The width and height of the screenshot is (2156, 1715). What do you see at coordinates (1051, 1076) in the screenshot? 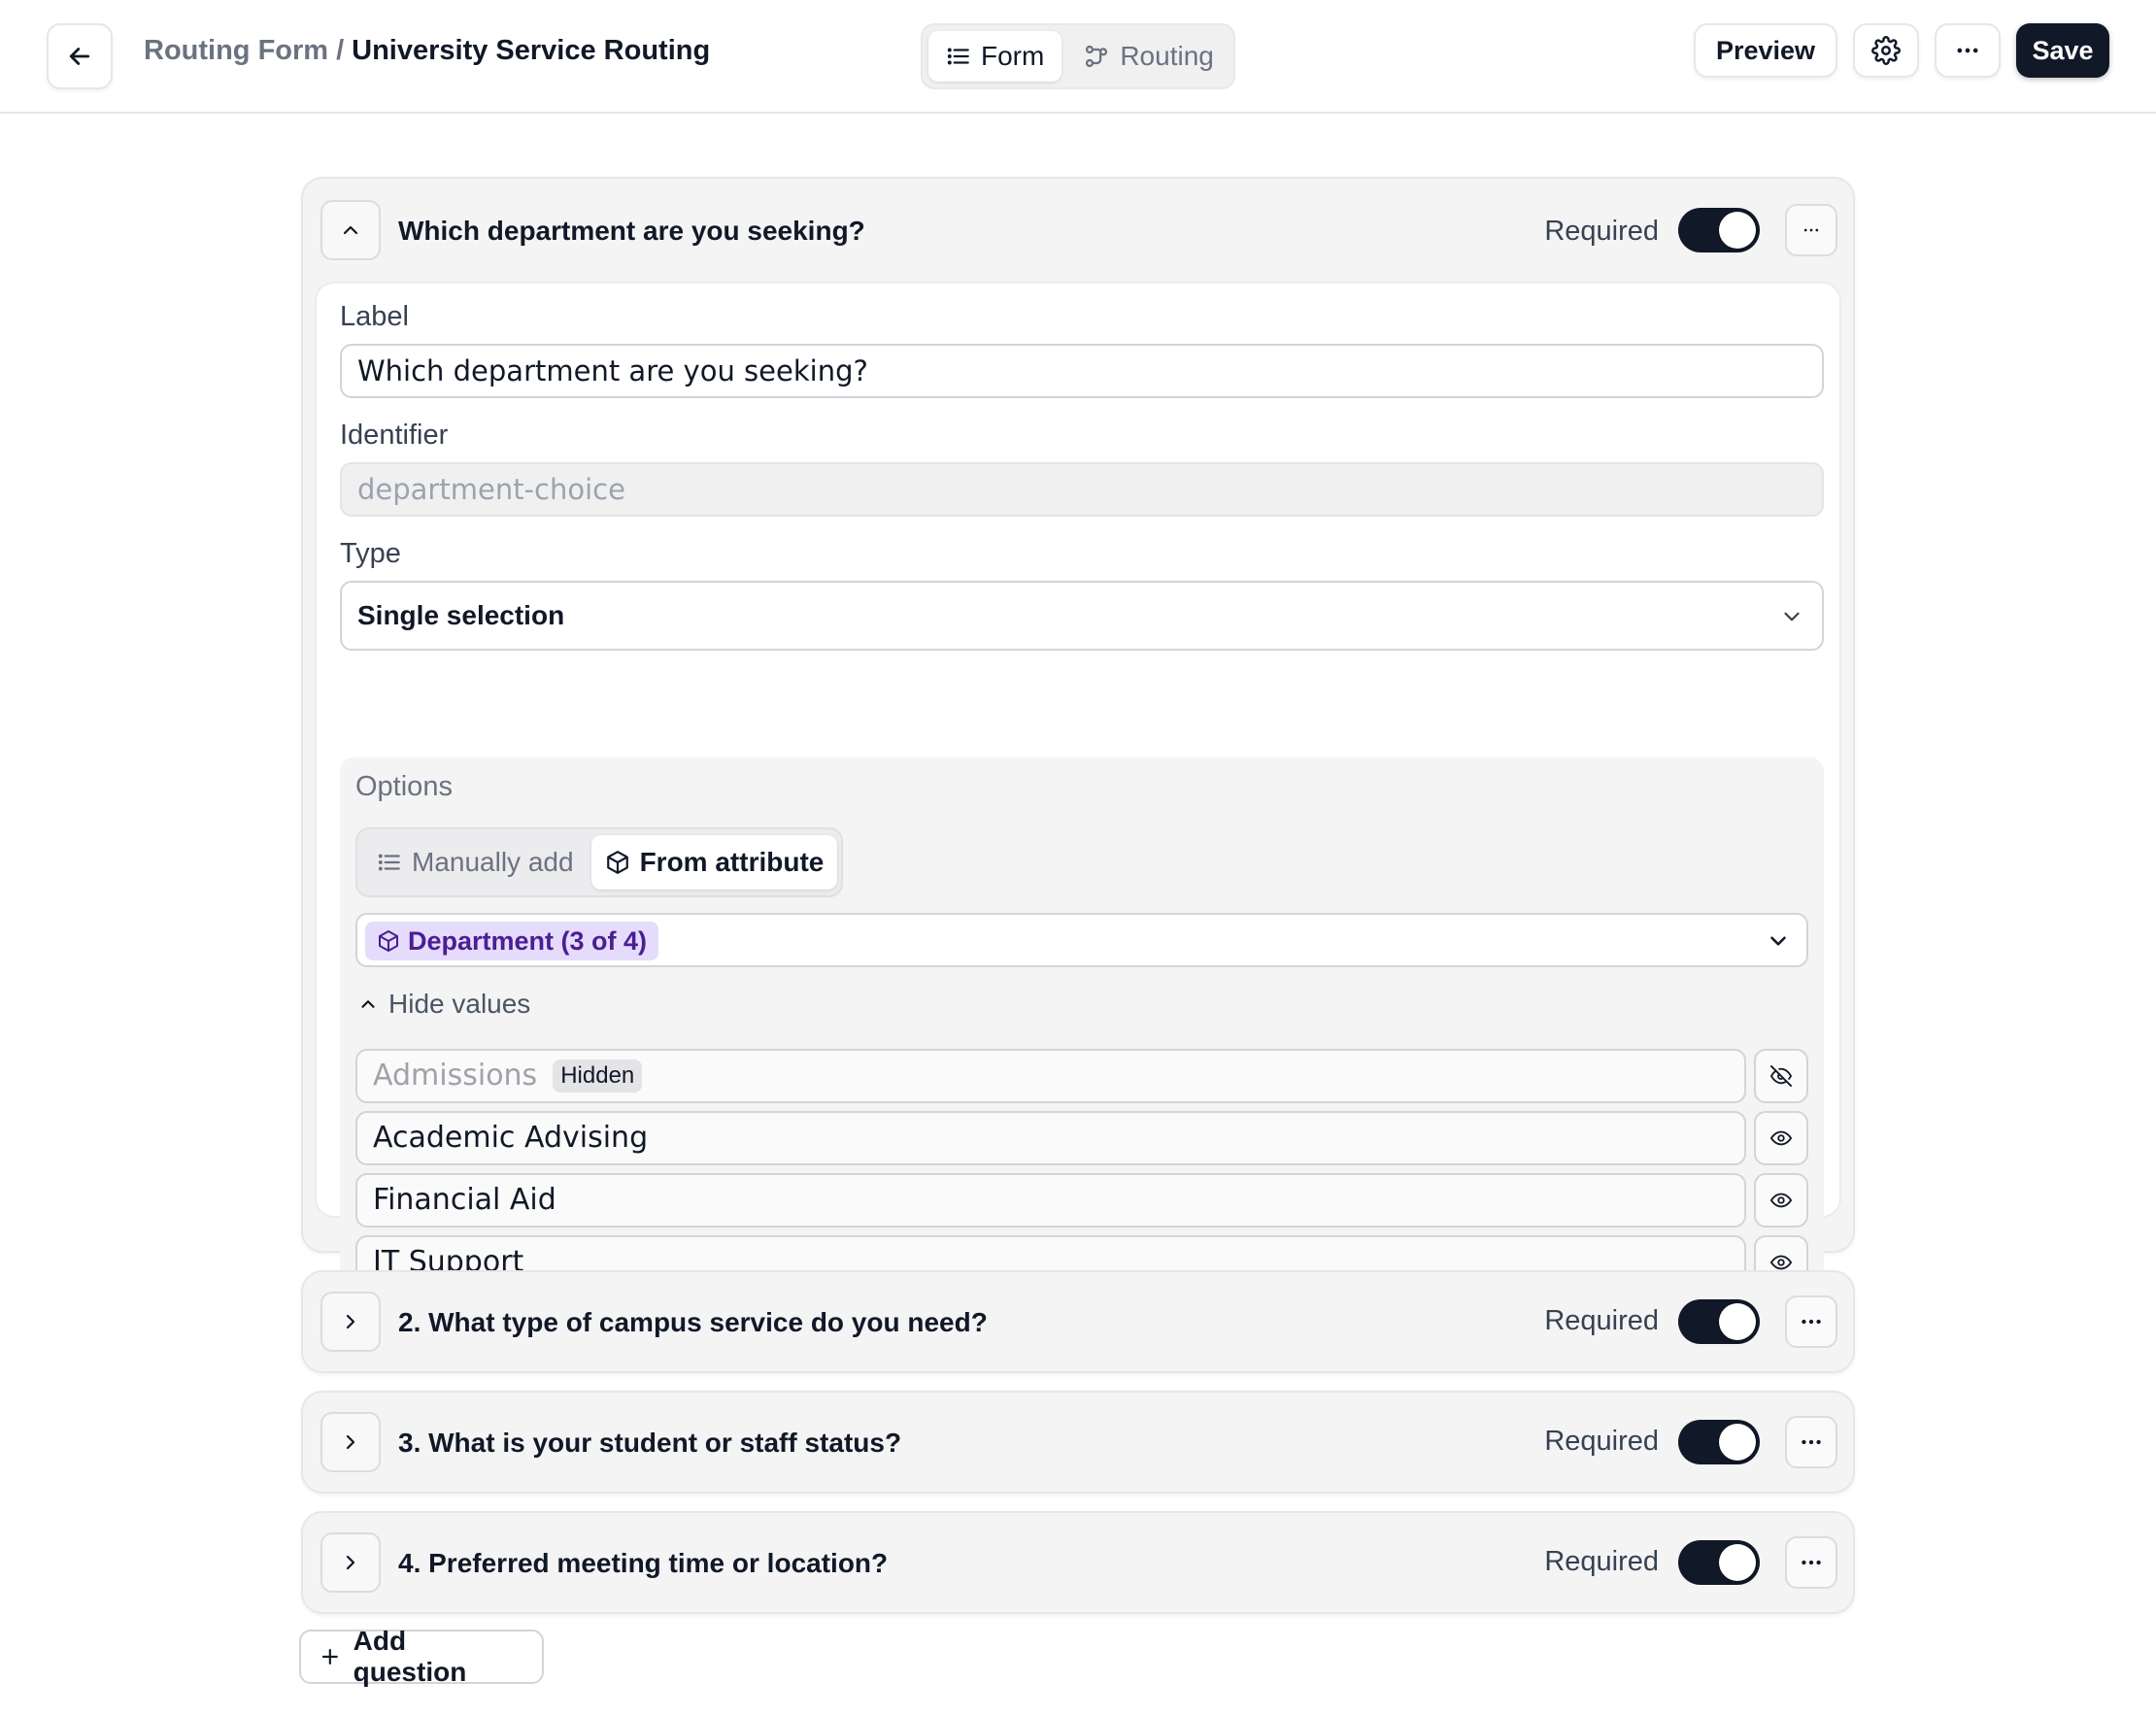
I see `option-value-input: Admissions Hidden` at bounding box center [1051, 1076].